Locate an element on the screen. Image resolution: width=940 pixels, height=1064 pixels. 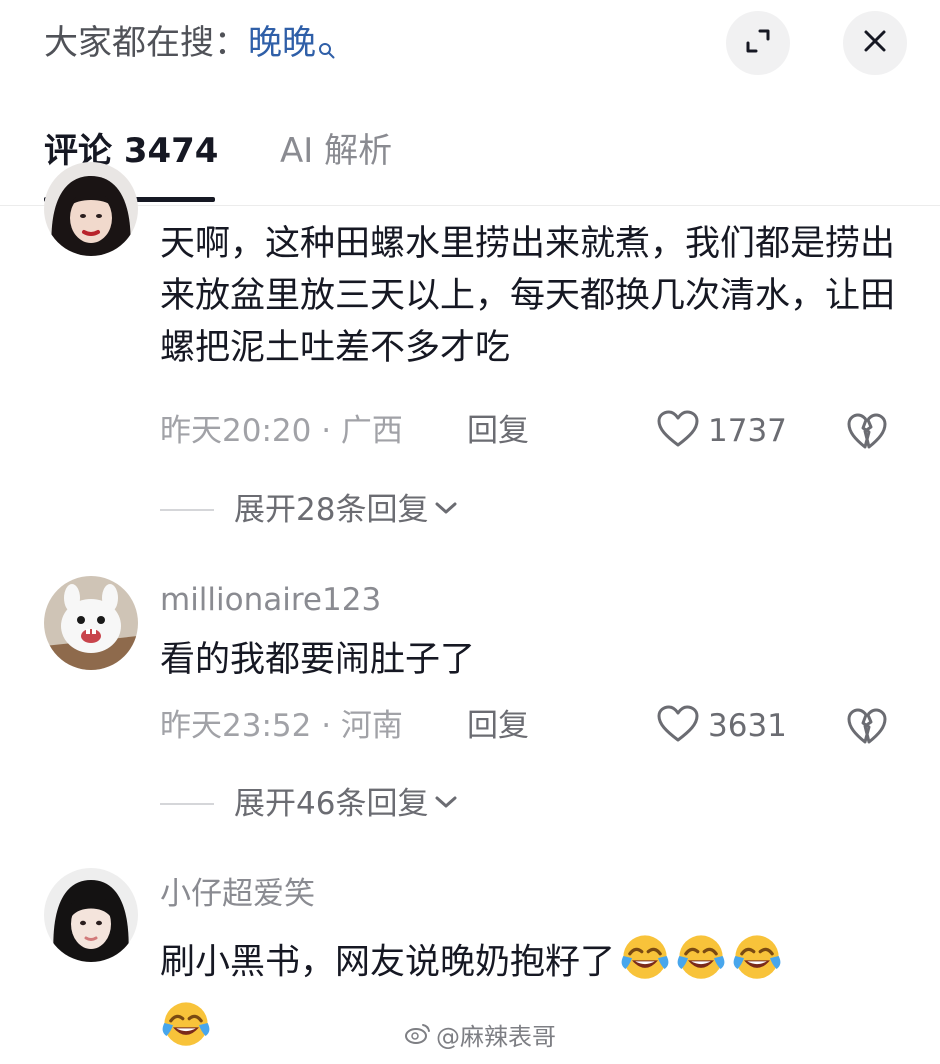
expand-icon is located at coordinates (758, 43).